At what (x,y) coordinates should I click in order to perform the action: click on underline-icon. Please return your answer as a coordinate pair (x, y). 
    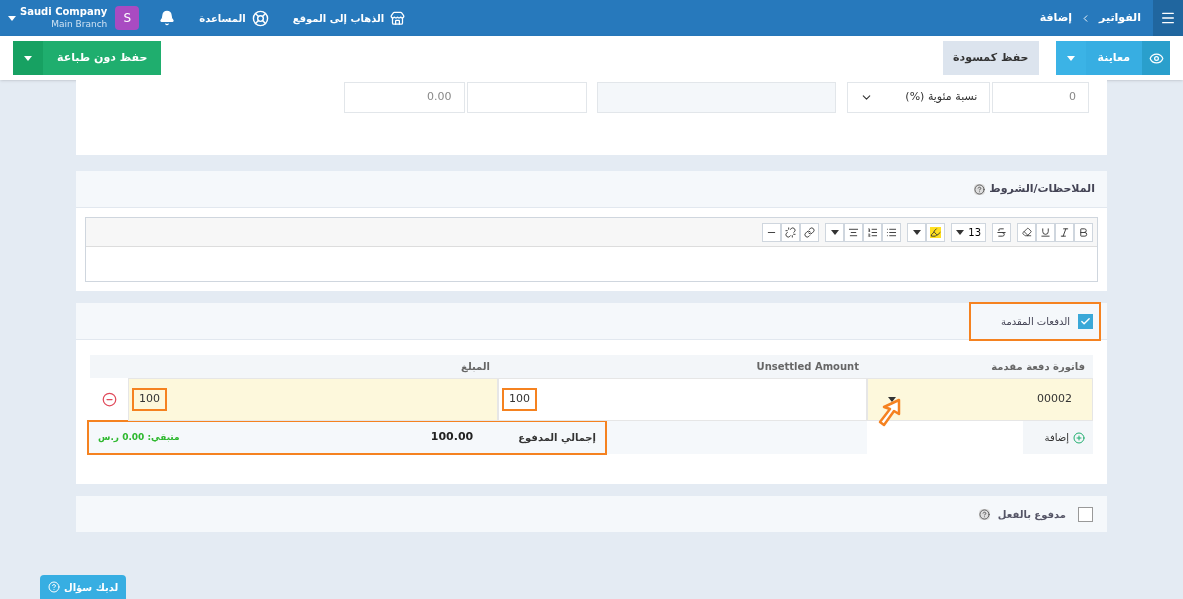
    Looking at the image, I should click on (1045, 232).